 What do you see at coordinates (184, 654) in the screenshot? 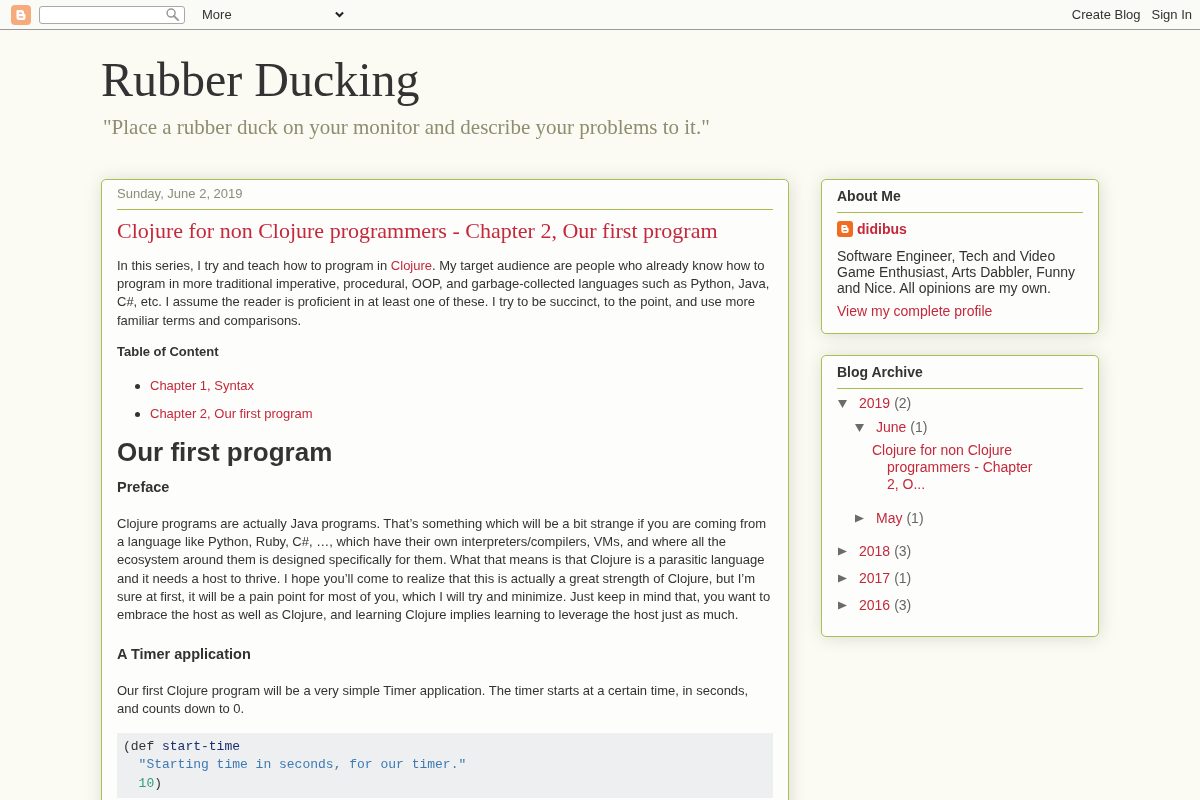
I see `subsection-heading: A Timer application` at bounding box center [184, 654].